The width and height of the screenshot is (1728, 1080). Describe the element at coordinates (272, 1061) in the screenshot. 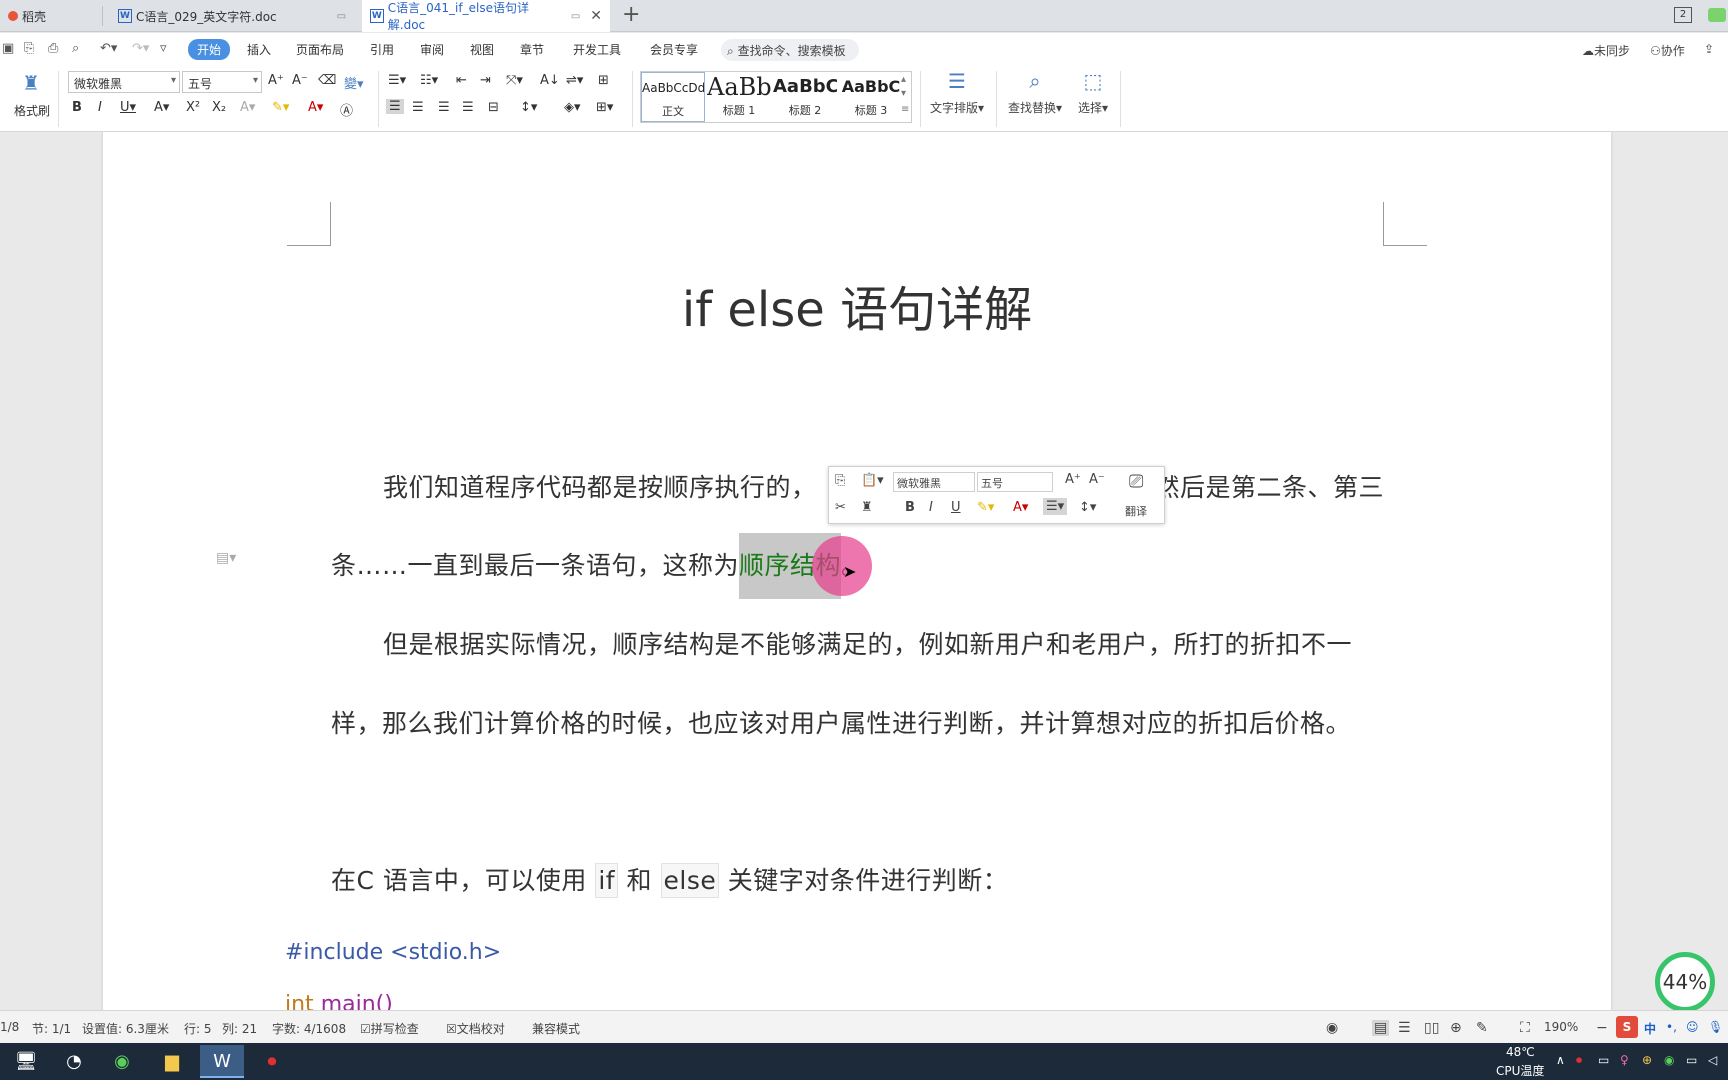

I see `recorder-icon: ⏺` at that location.